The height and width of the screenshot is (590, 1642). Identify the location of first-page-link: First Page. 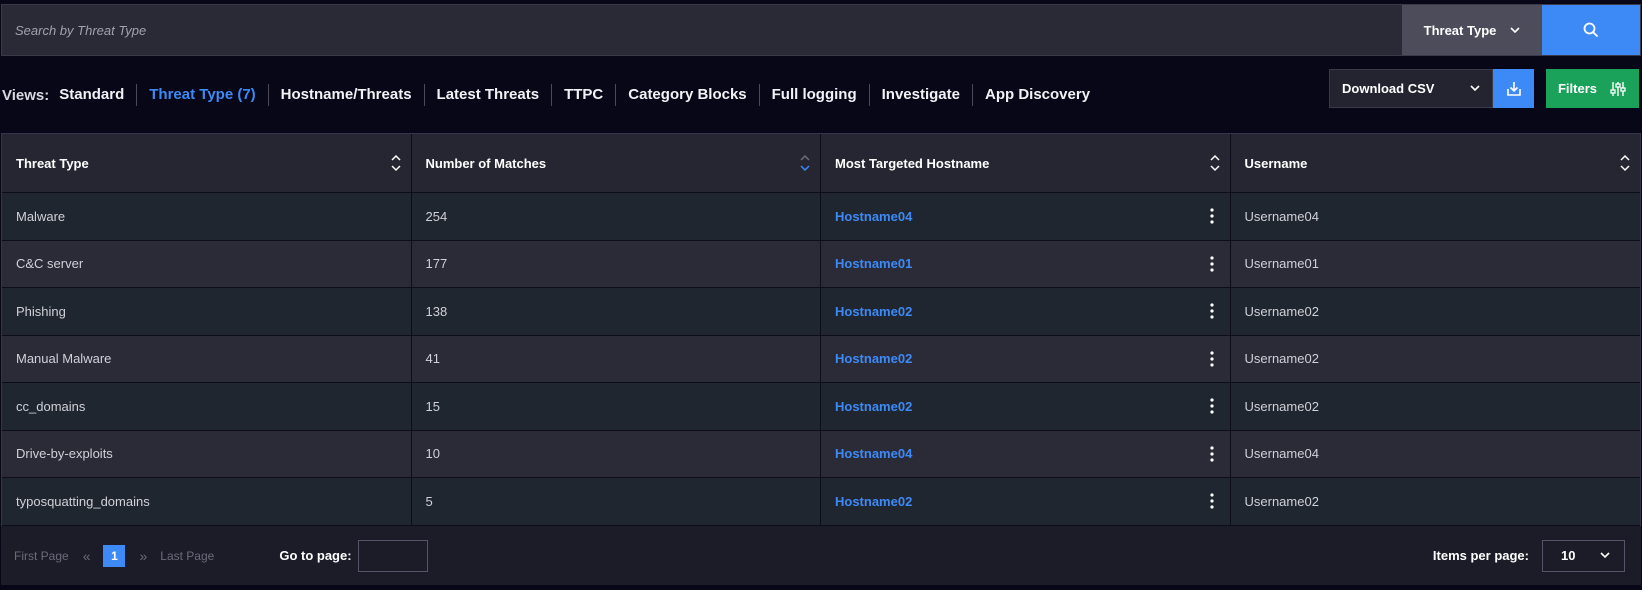
(41, 556).